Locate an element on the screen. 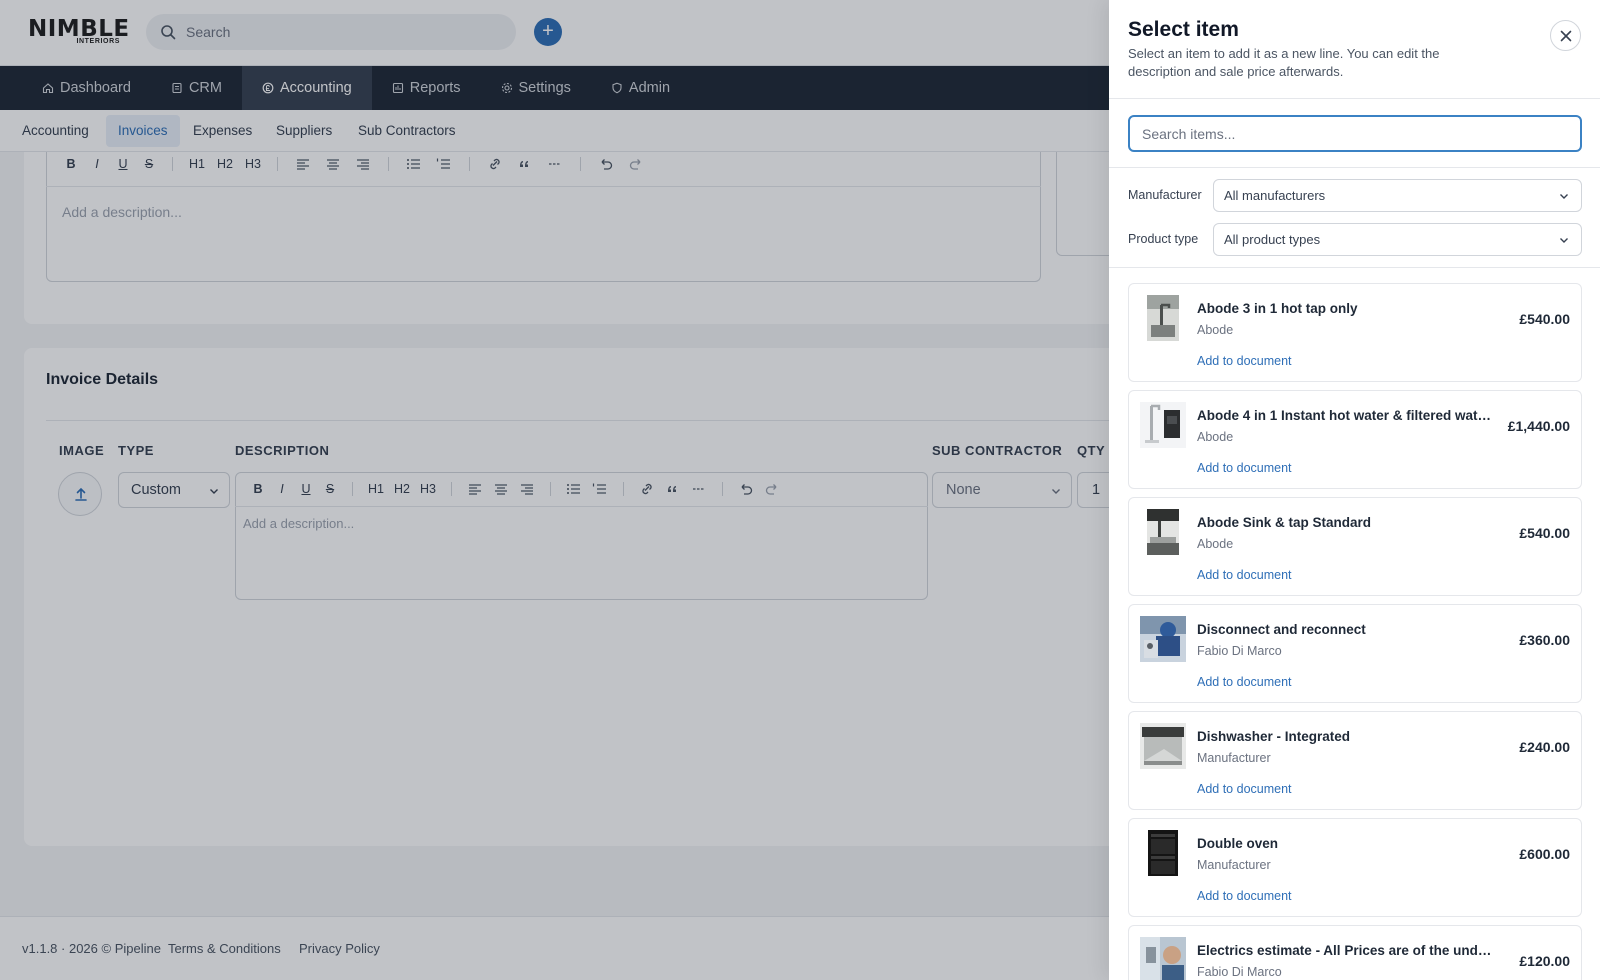 The height and width of the screenshot is (980, 1600). close-button is located at coordinates (1565, 35).